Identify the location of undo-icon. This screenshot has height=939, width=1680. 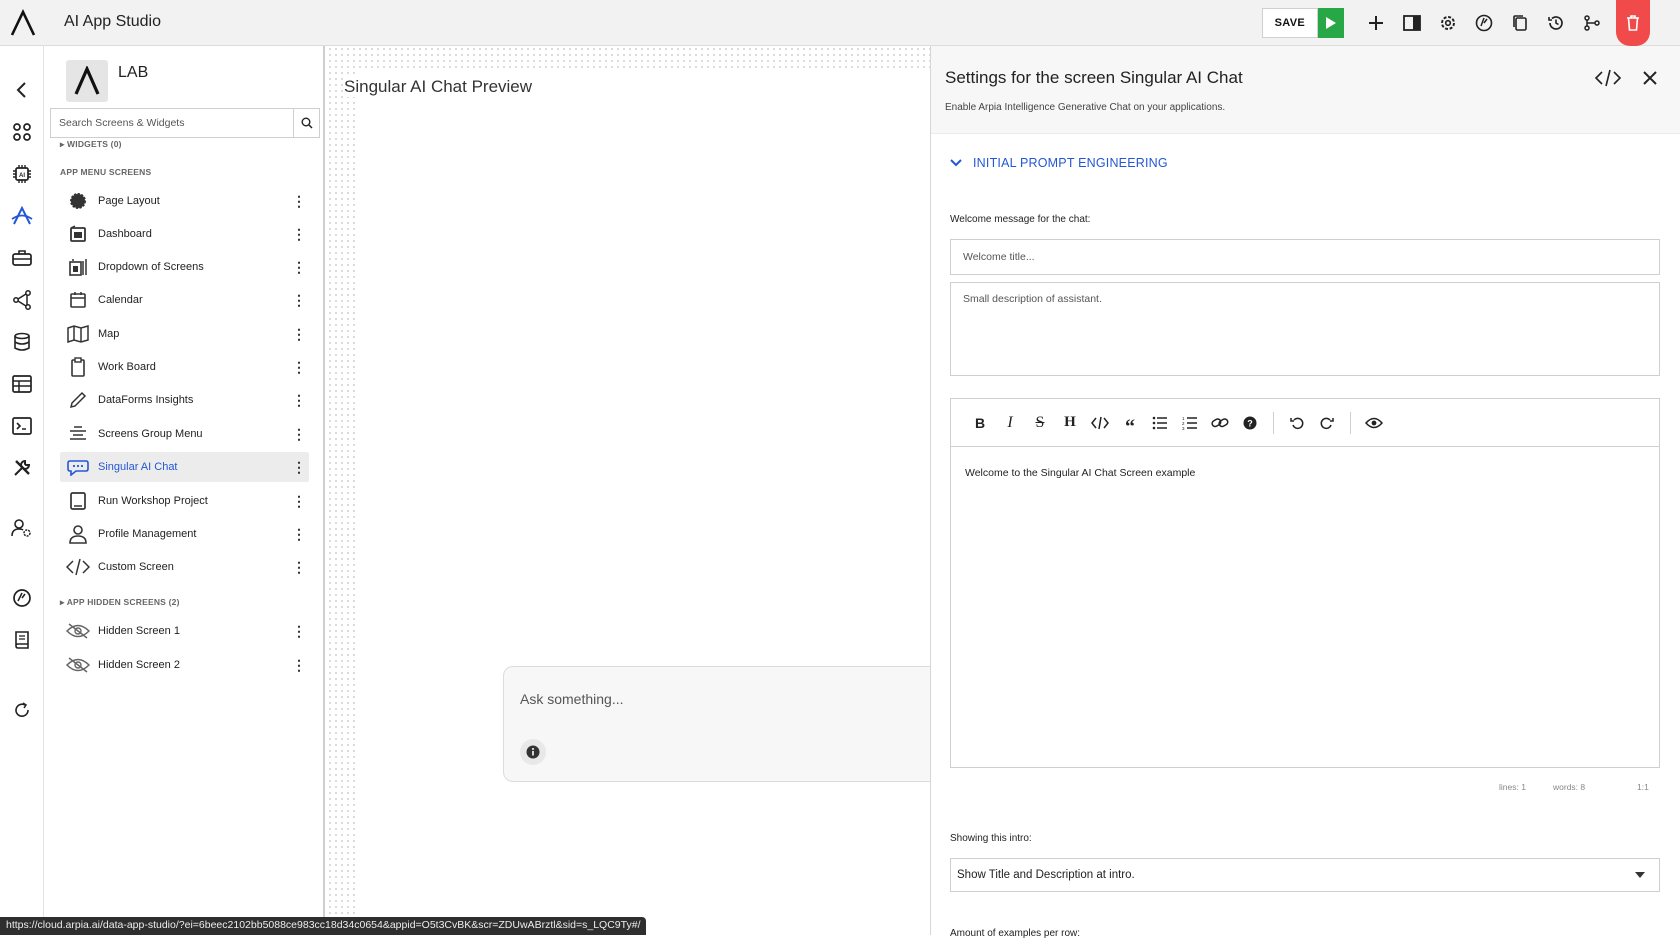
(1297, 423).